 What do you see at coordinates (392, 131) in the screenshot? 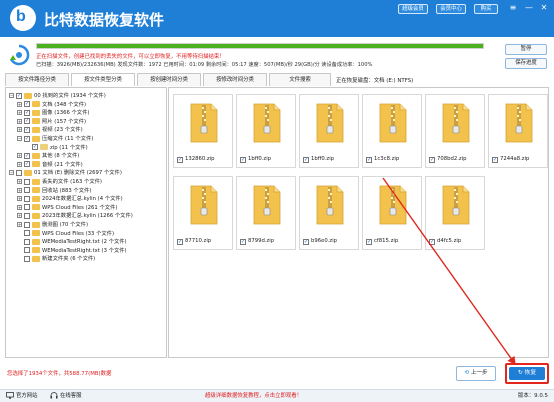
I see `file-tile: ✓ 1c3c8.zip` at bounding box center [392, 131].